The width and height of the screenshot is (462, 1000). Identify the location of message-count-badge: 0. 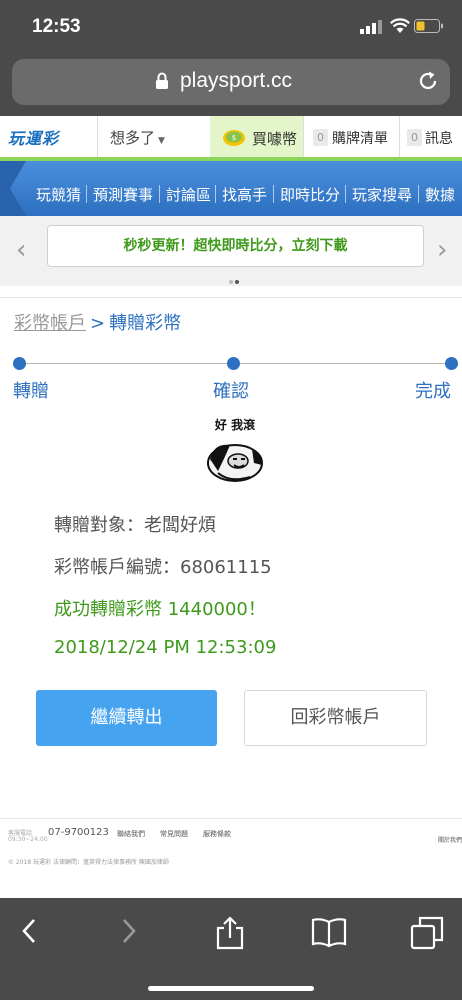
(414, 137).